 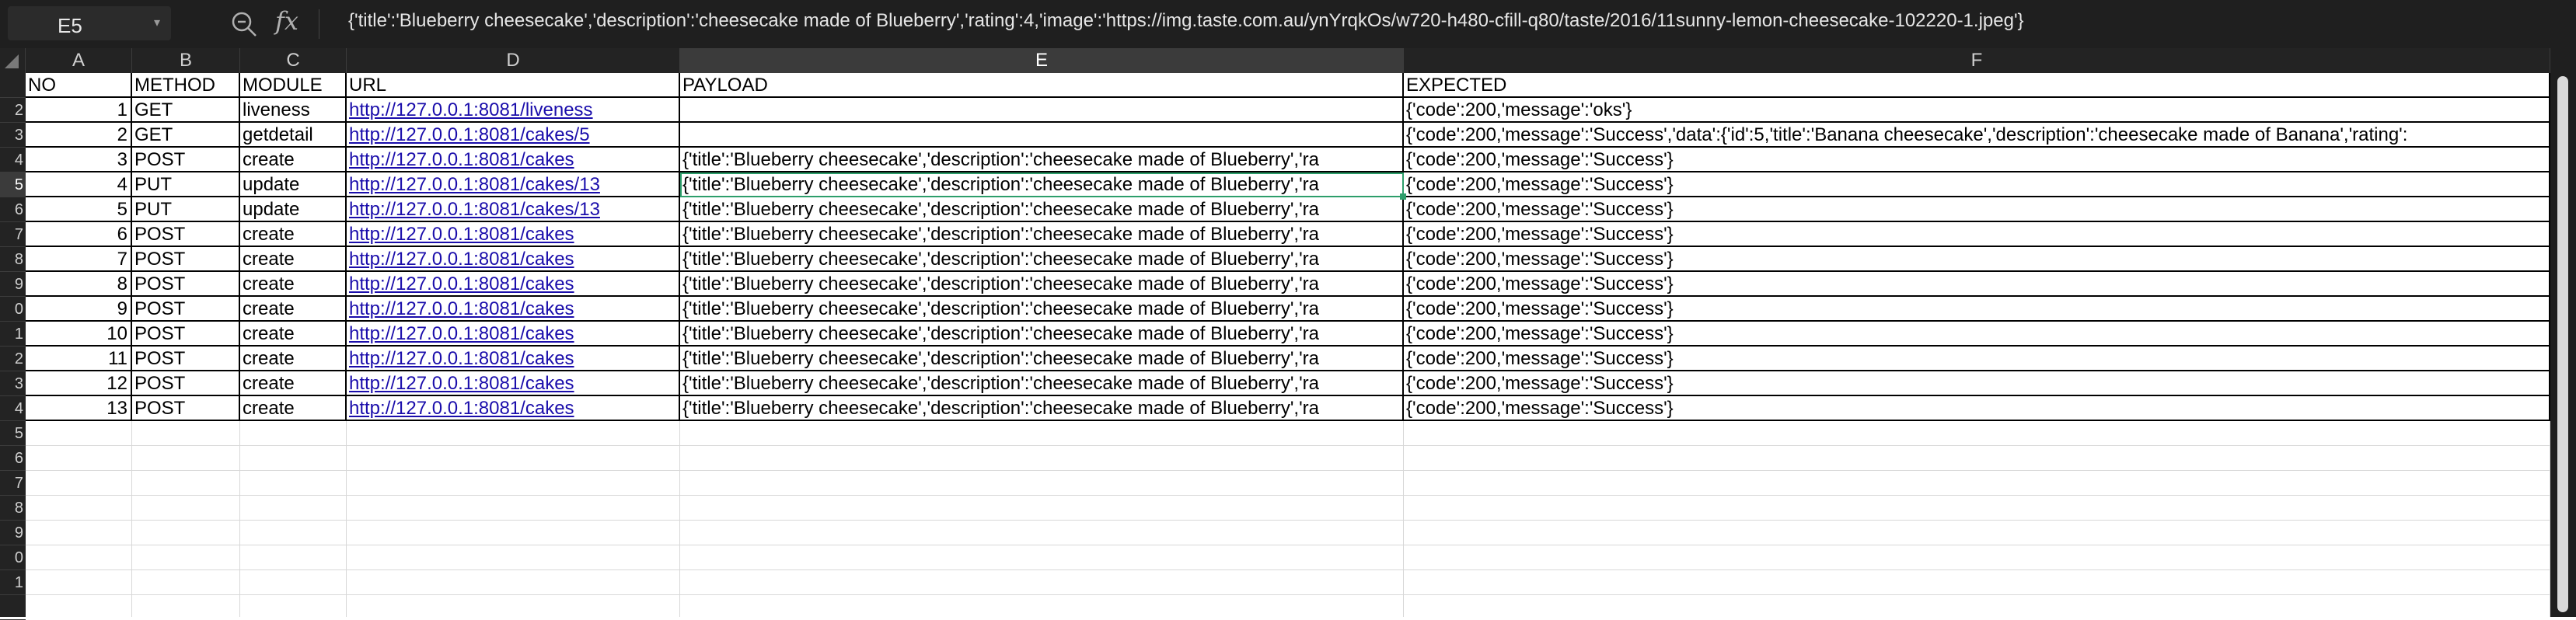 I want to click on cell-method: GET, so click(x=186, y=110).